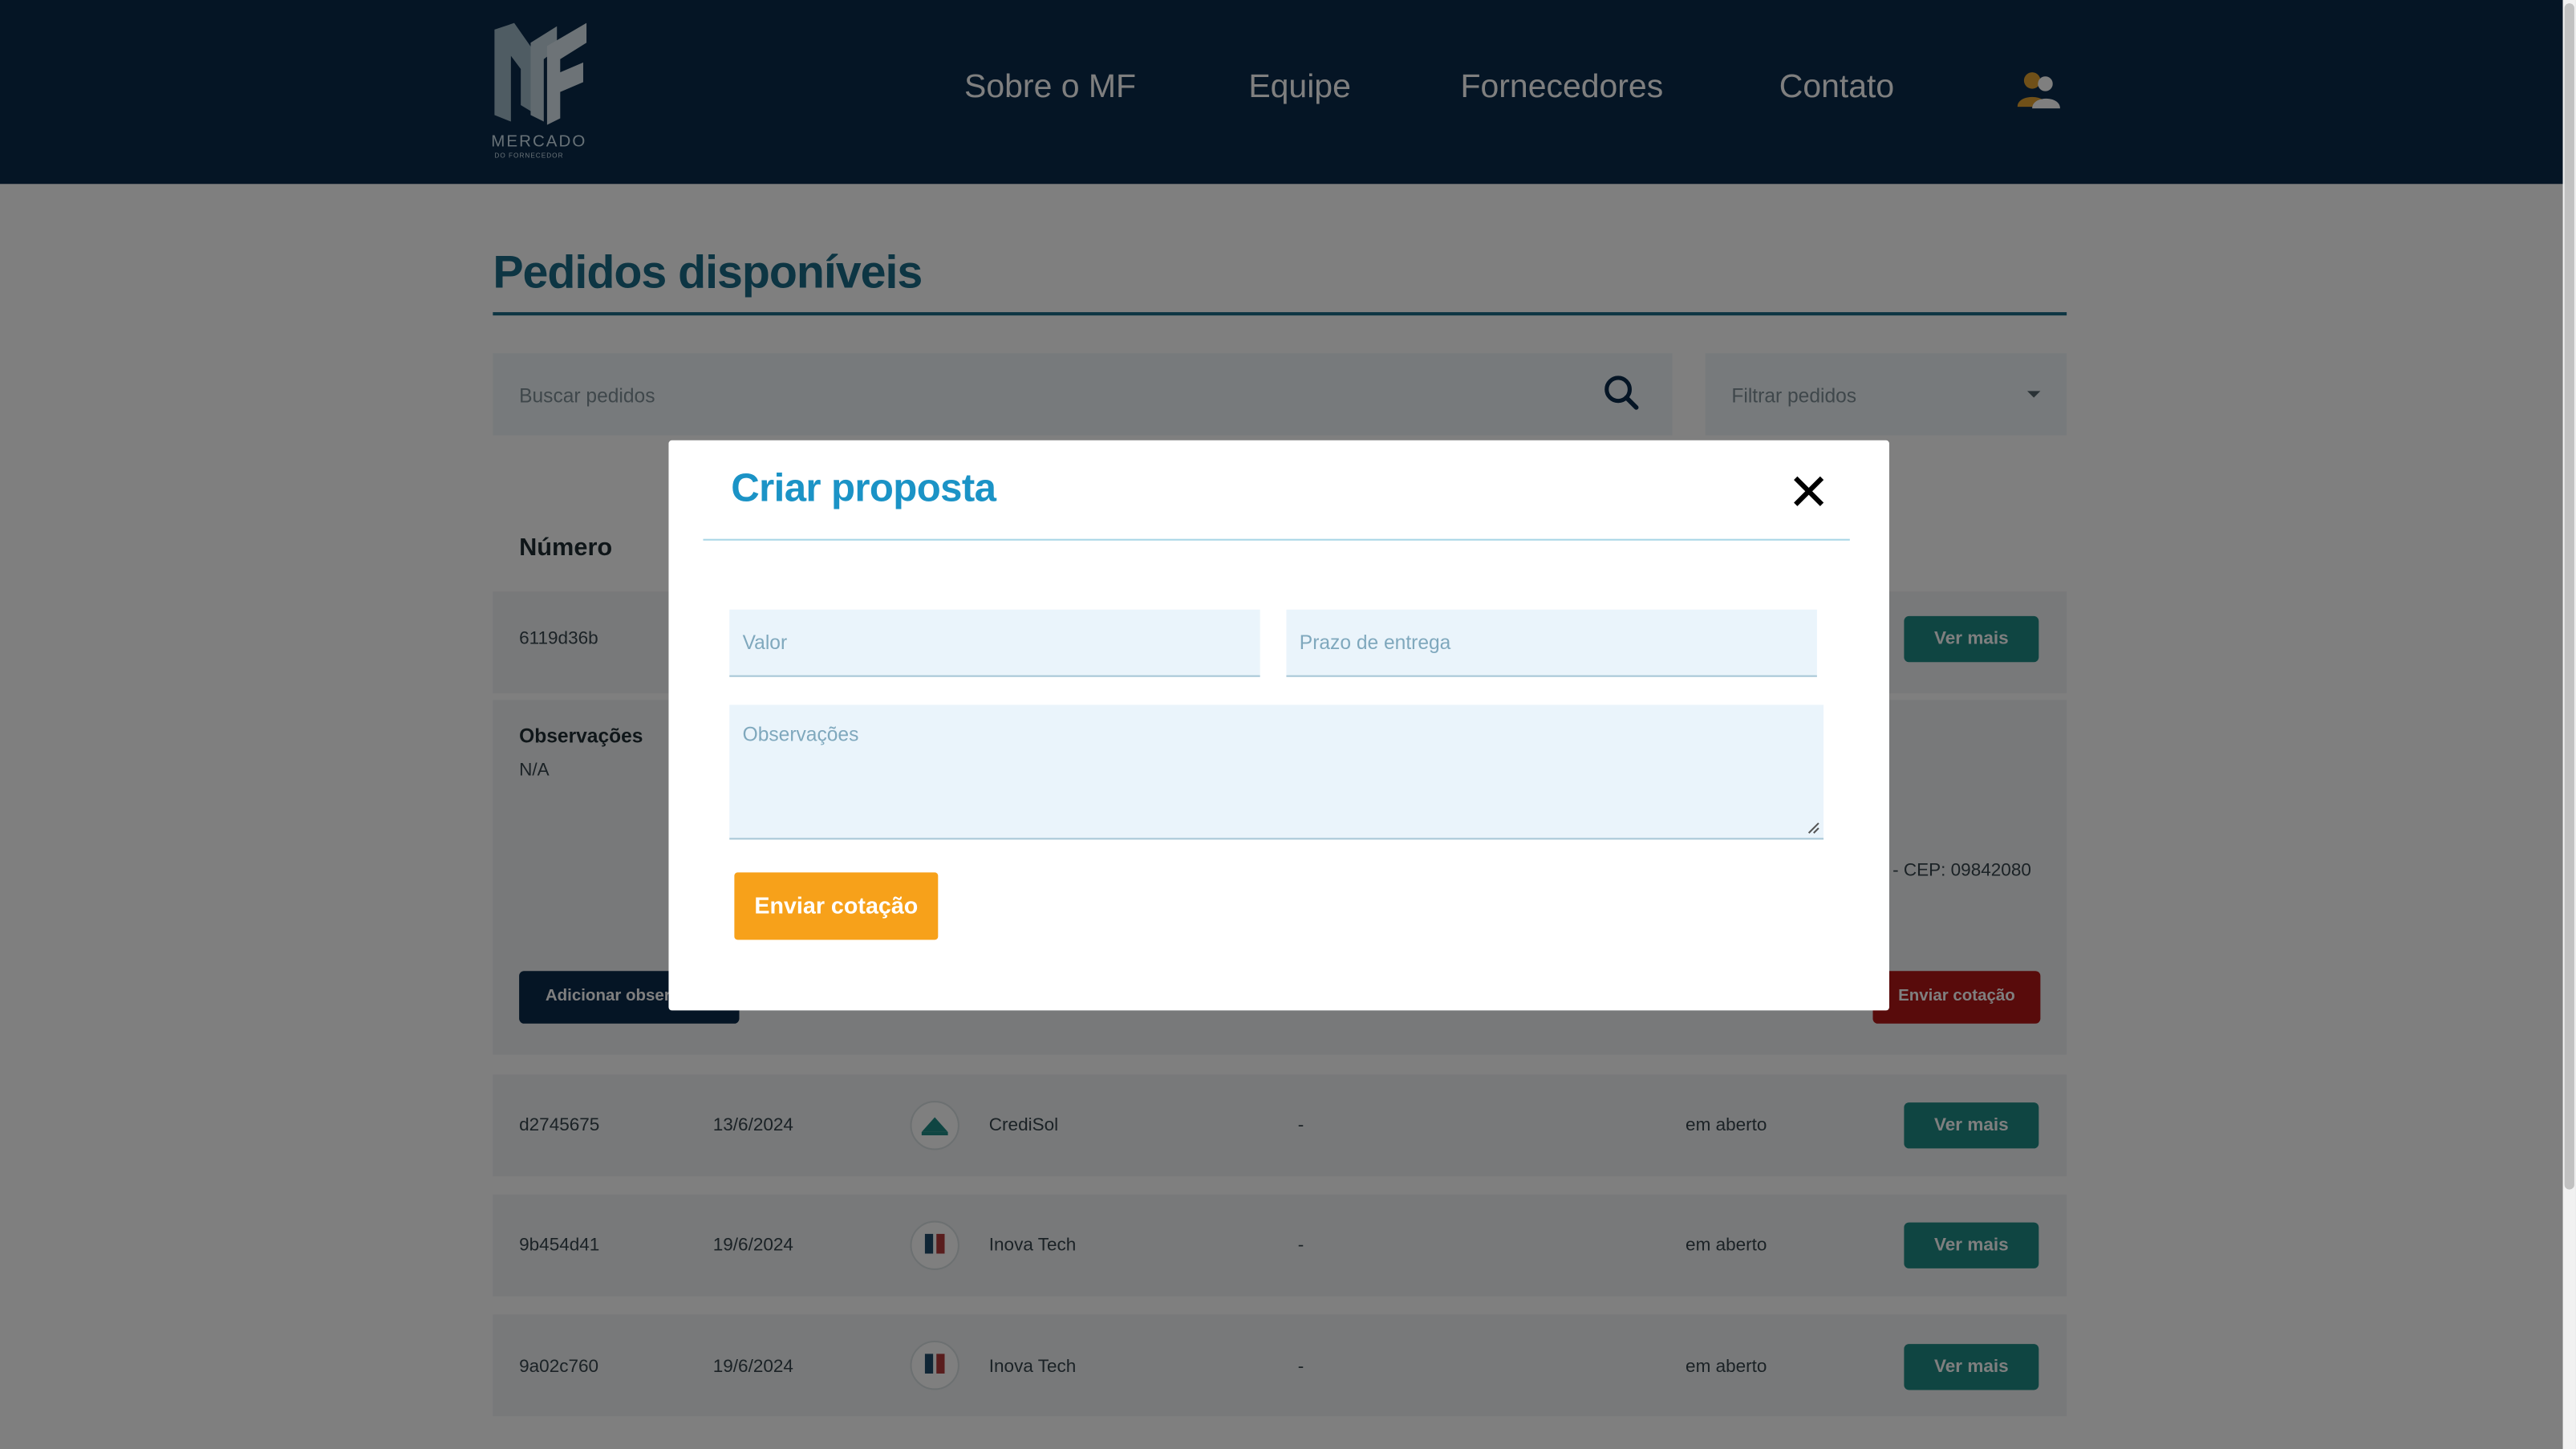 Image resolution: width=2576 pixels, height=1449 pixels. What do you see at coordinates (1276, 539) in the screenshot?
I see `modal-divider` at bounding box center [1276, 539].